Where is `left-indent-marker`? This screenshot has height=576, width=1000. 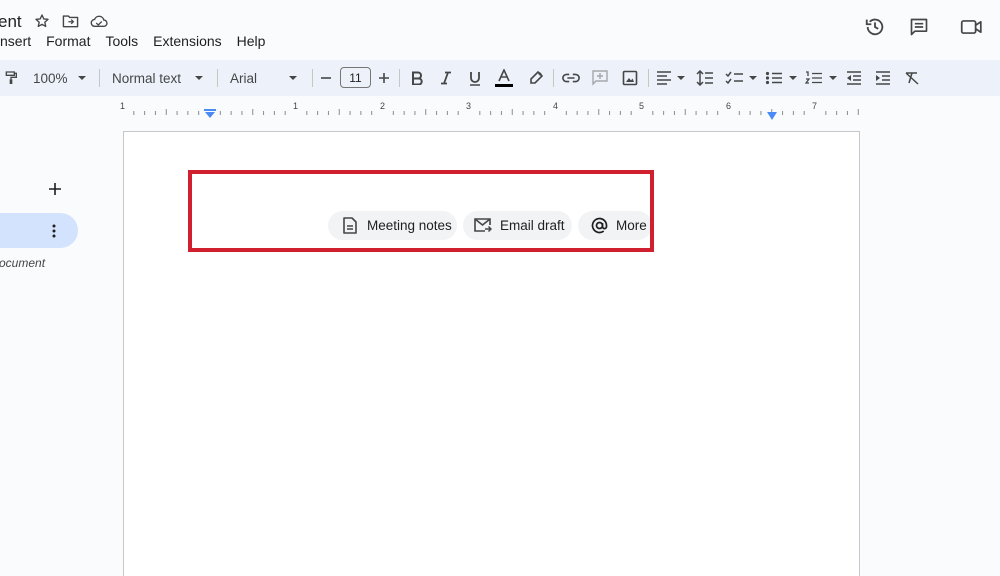 left-indent-marker is located at coordinates (210, 111).